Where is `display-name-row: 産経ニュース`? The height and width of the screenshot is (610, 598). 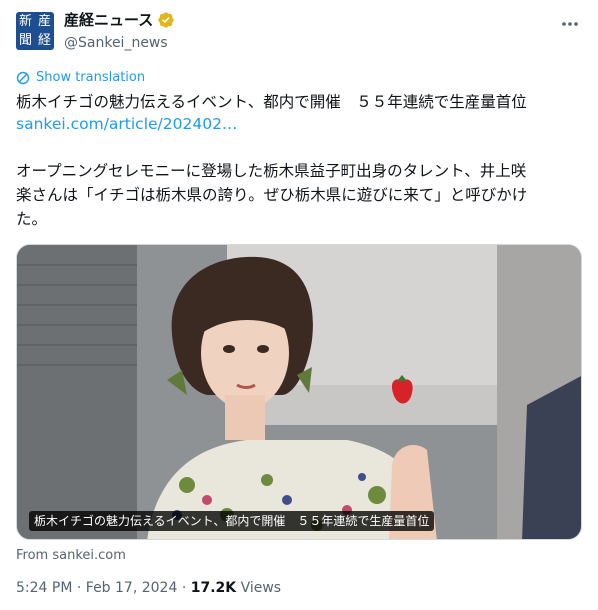 display-name-row: 産経ニュース is located at coordinates (119, 20).